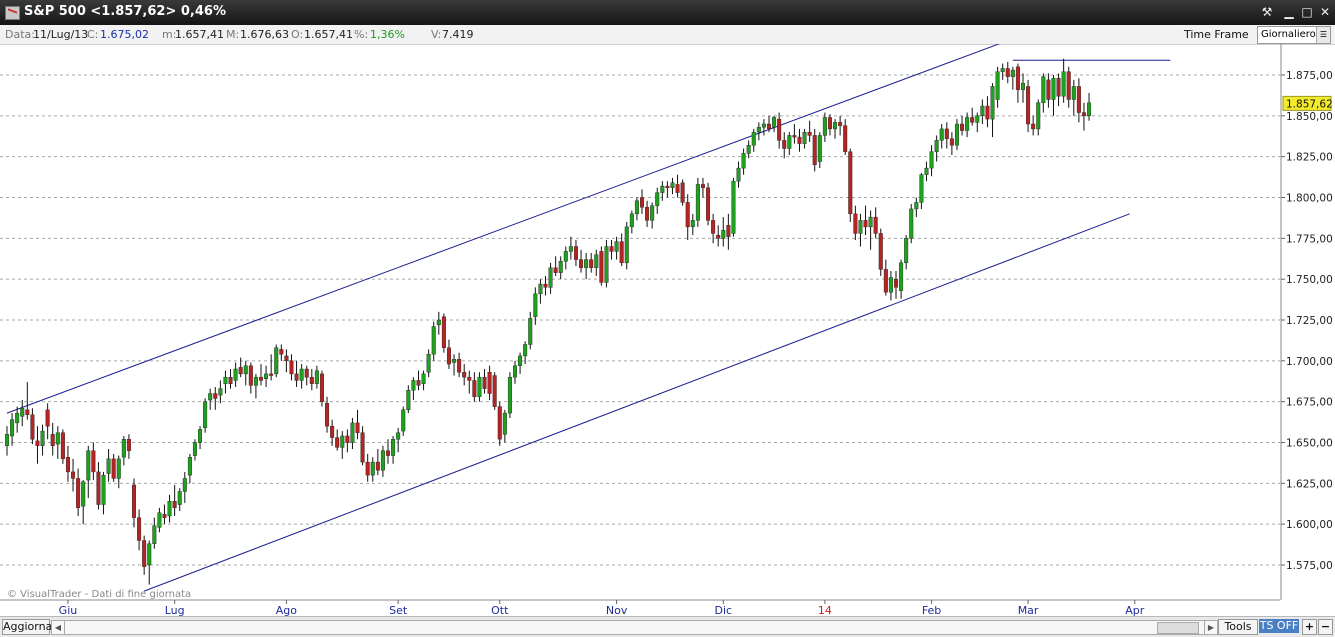 The width and height of the screenshot is (1335, 637). Describe the element at coordinates (1178, 628) in the screenshot. I see `scroll-thumb` at that location.